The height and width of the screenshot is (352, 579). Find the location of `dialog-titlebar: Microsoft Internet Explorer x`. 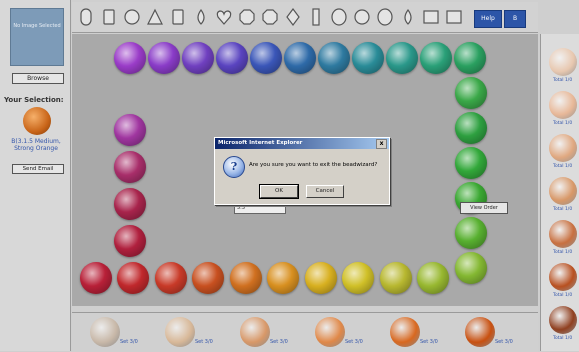

dialog-titlebar: Microsoft Internet Explorer x is located at coordinates (302, 143).